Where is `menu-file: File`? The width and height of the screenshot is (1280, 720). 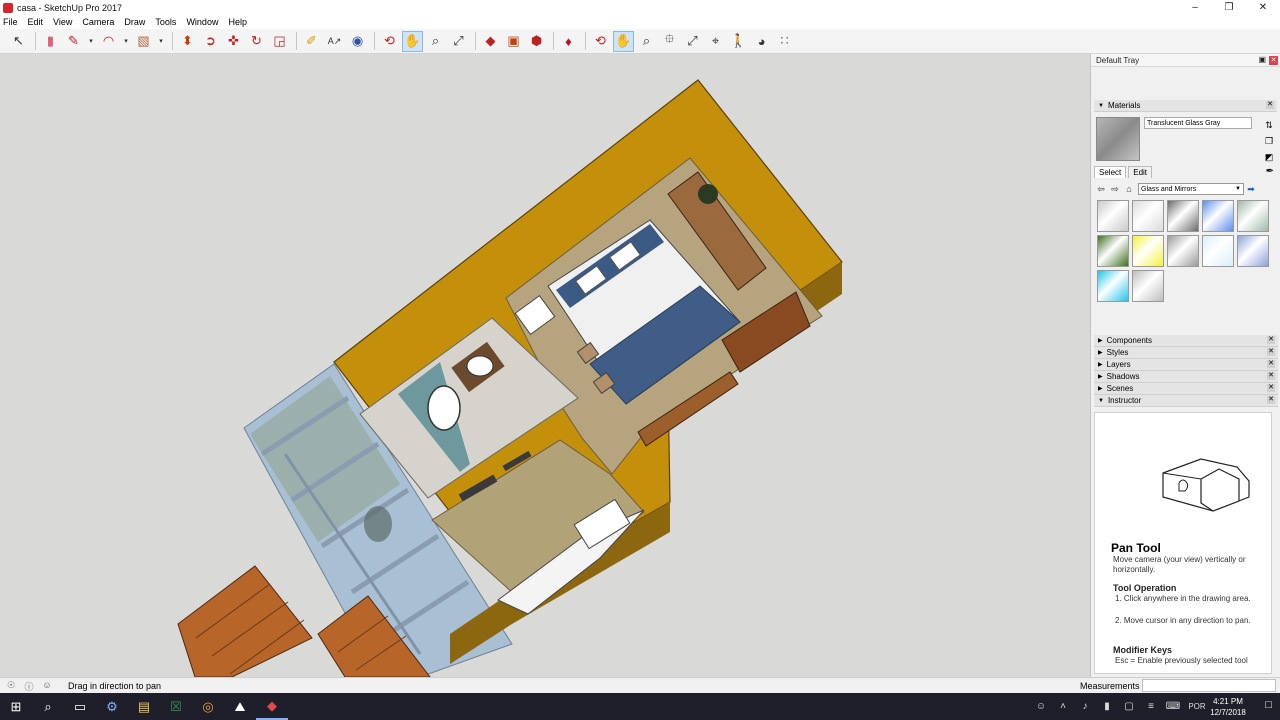
menu-file: File is located at coordinates (10, 22).